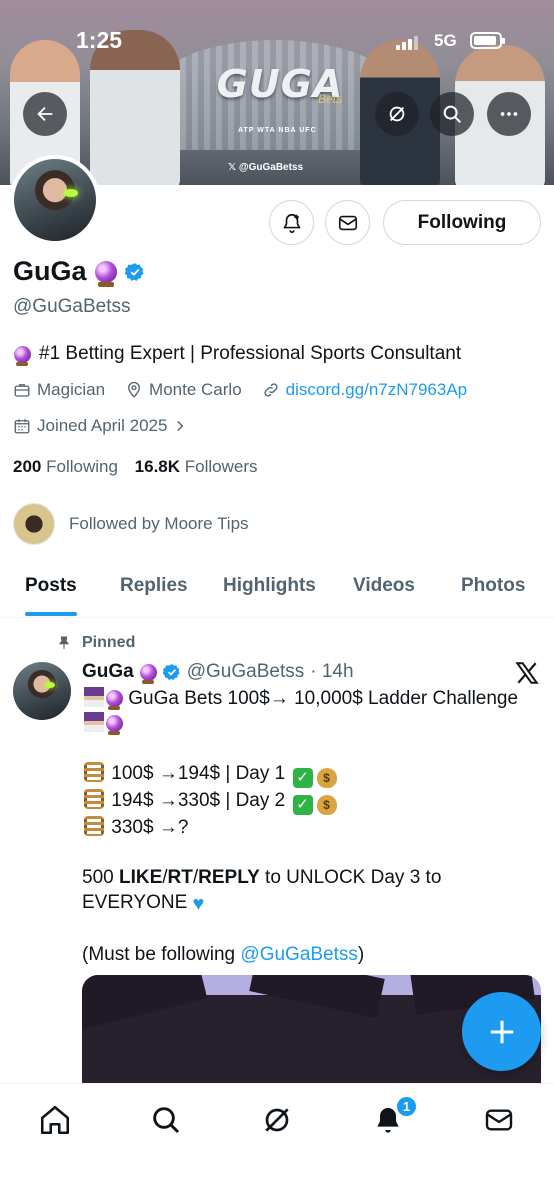 This screenshot has height=1200, width=554. I want to click on tweet-mention-link: @GuGaBetss, so click(299, 954).